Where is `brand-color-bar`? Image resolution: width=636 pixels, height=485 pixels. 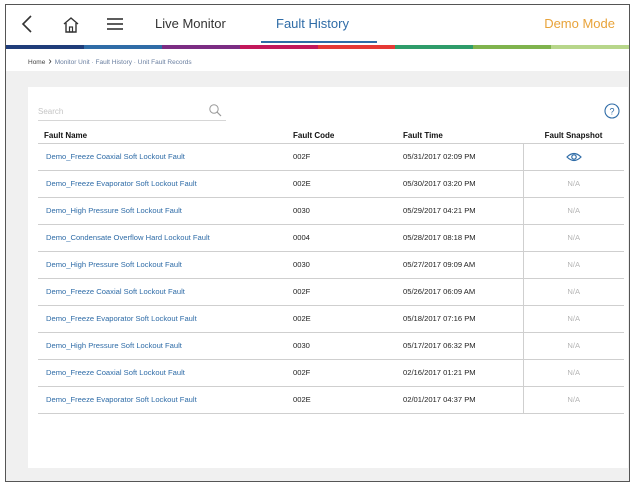
brand-color-bar is located at coordinates (317, 47).